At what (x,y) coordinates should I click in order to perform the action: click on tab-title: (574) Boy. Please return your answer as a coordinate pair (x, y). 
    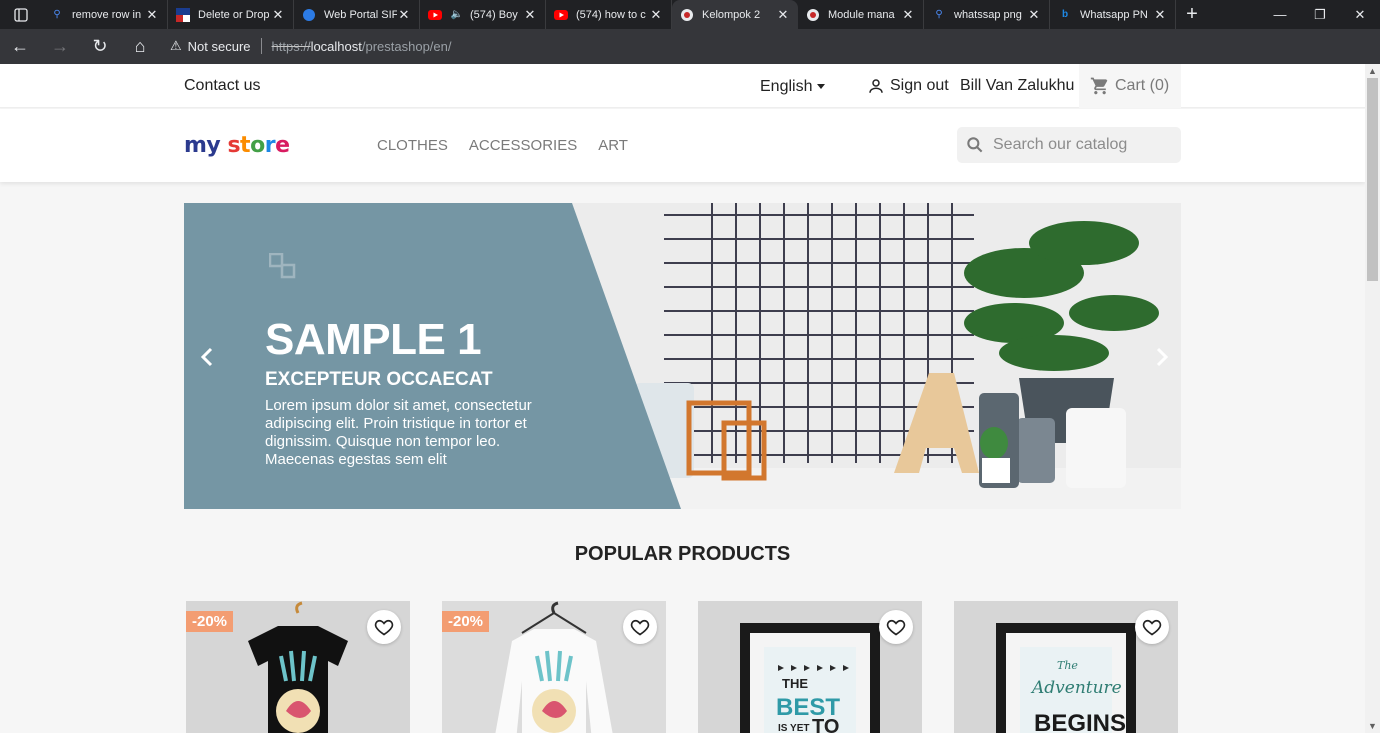
    Looking at the image, I should click on (494, 14).